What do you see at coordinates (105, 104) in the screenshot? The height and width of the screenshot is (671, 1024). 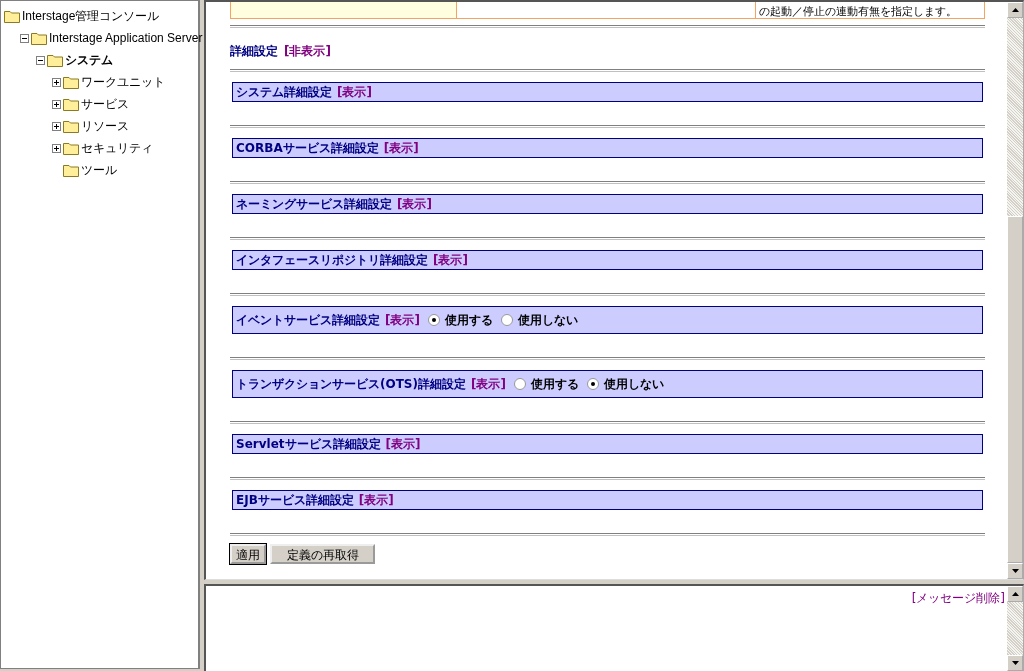 I see `tree-item: サービス` at bounding box center [105, 104].